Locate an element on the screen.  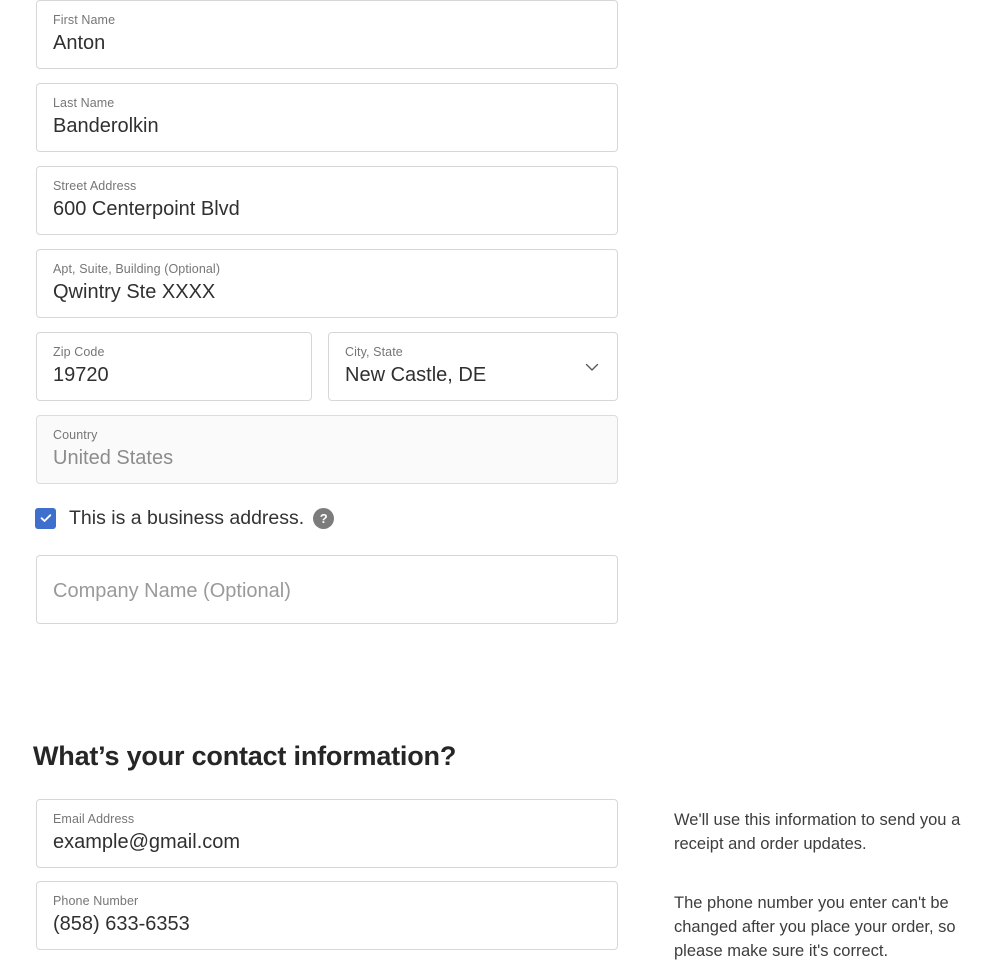
last-name-field: Last Name Banderolkin is located at coordinates (327, 117).